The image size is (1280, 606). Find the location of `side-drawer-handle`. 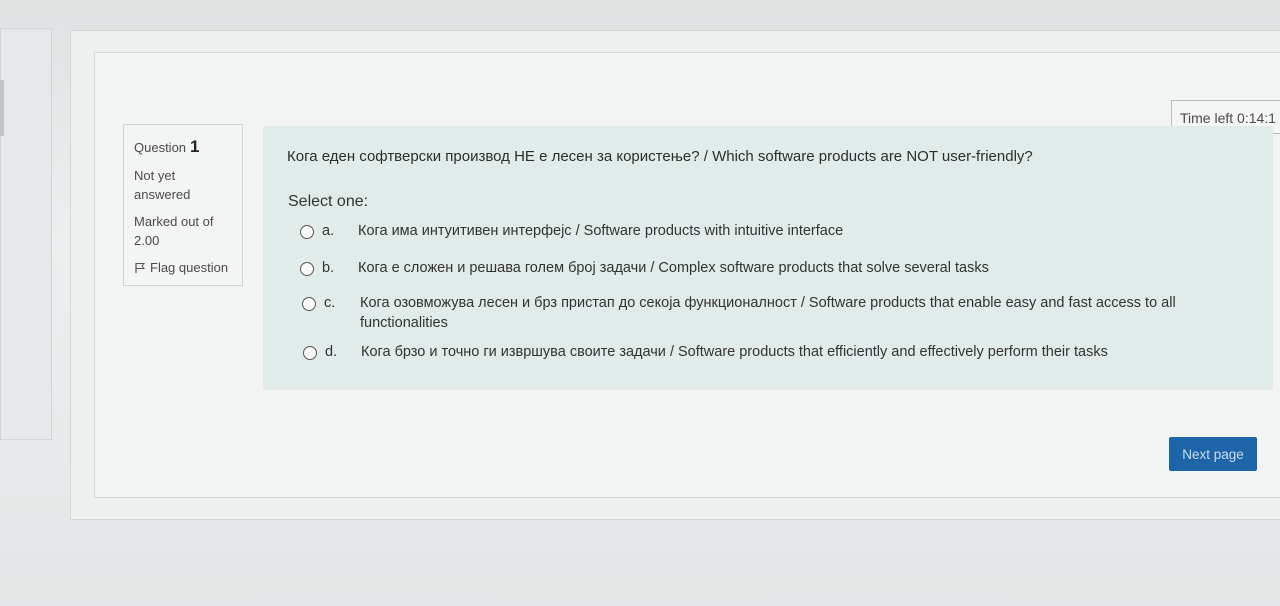

side-drawer-handle is located at coordinates (2, 108).